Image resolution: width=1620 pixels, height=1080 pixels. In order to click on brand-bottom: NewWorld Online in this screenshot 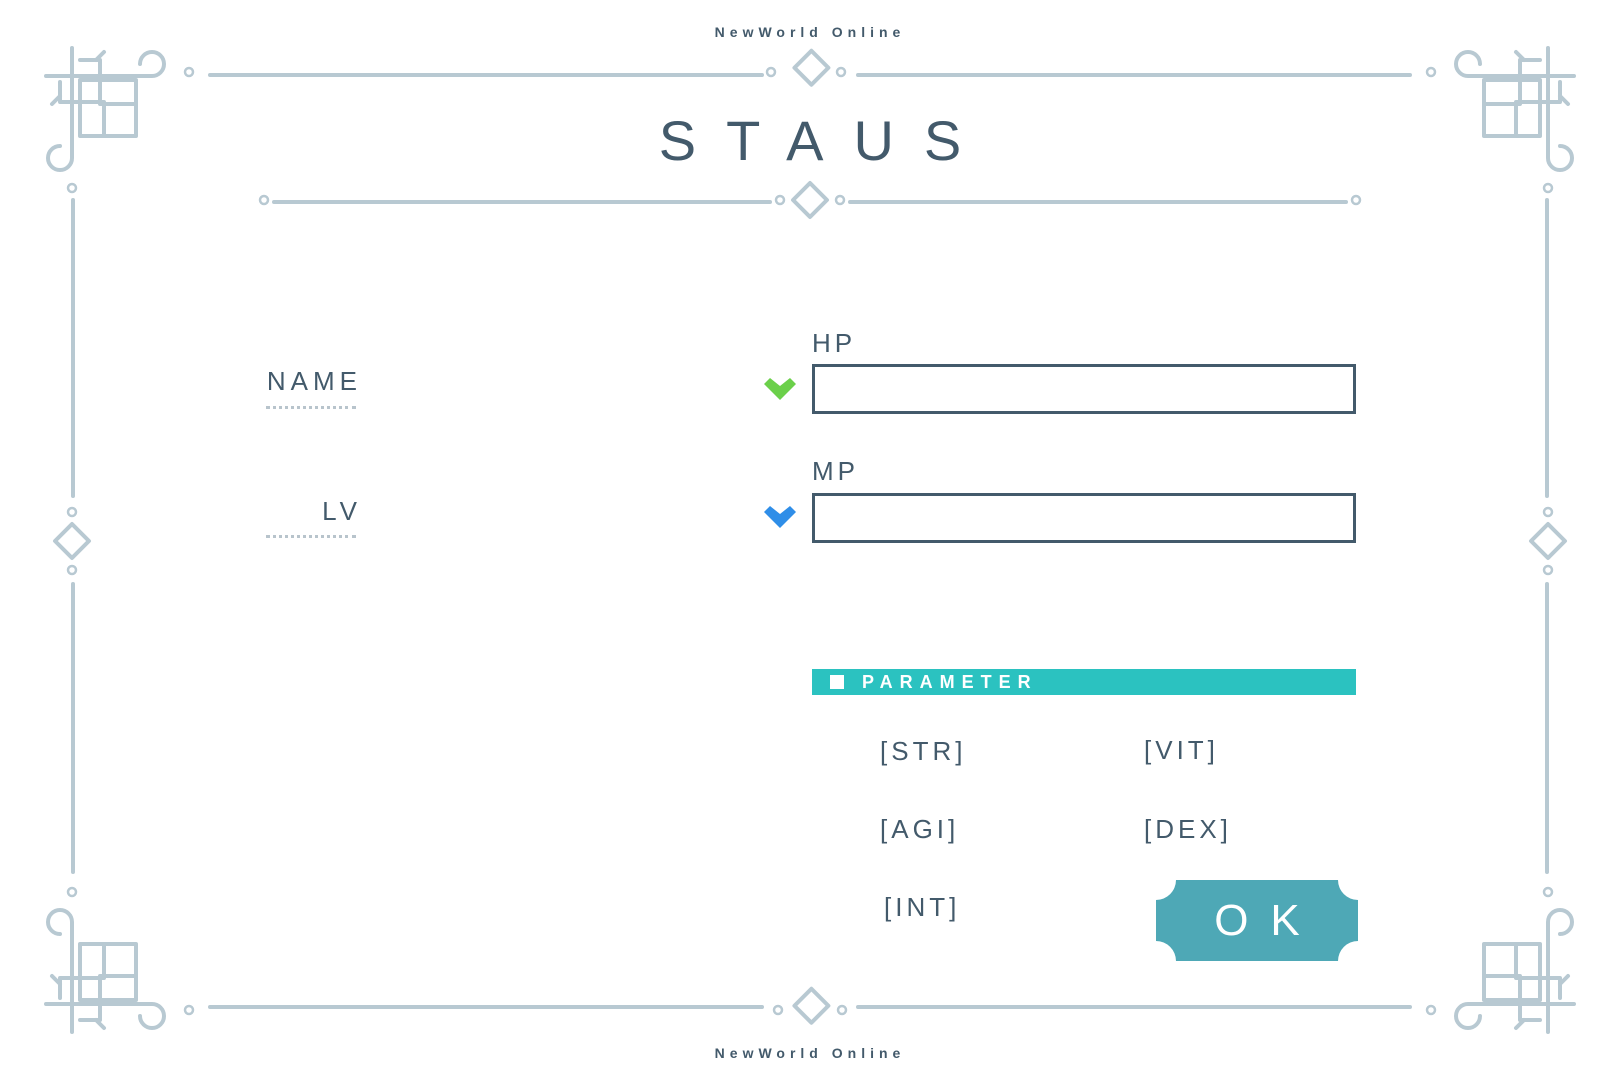, I will do `click(810, 1053)`.